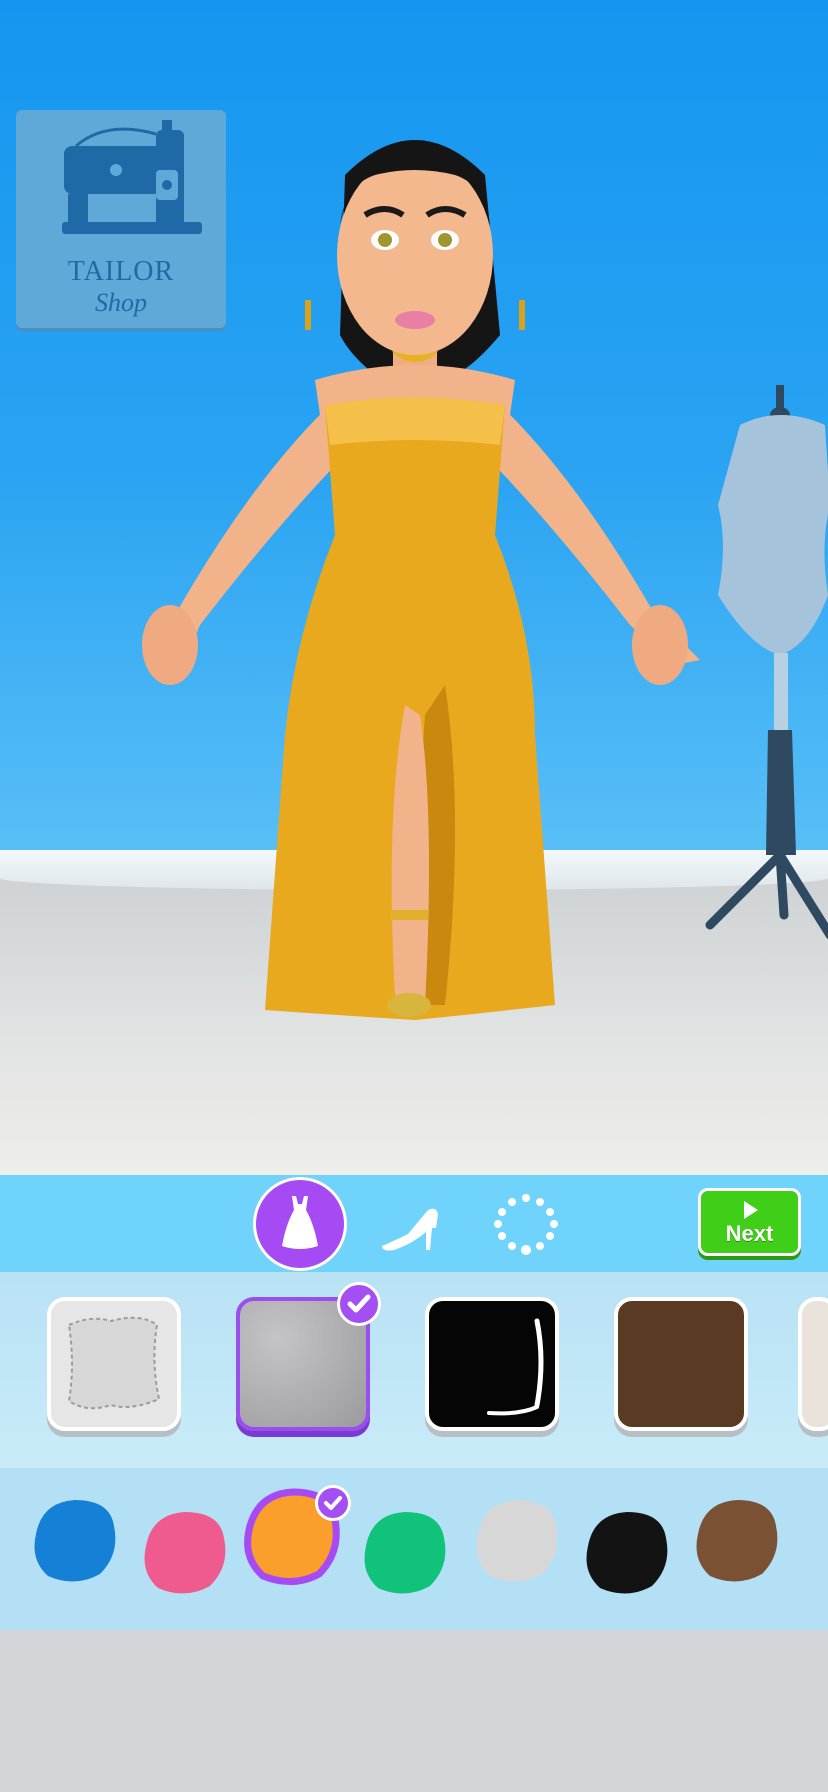  Describe the element at coordinates (75, 1541) in the screenshot. I see `color-swatch-blue` at that location.